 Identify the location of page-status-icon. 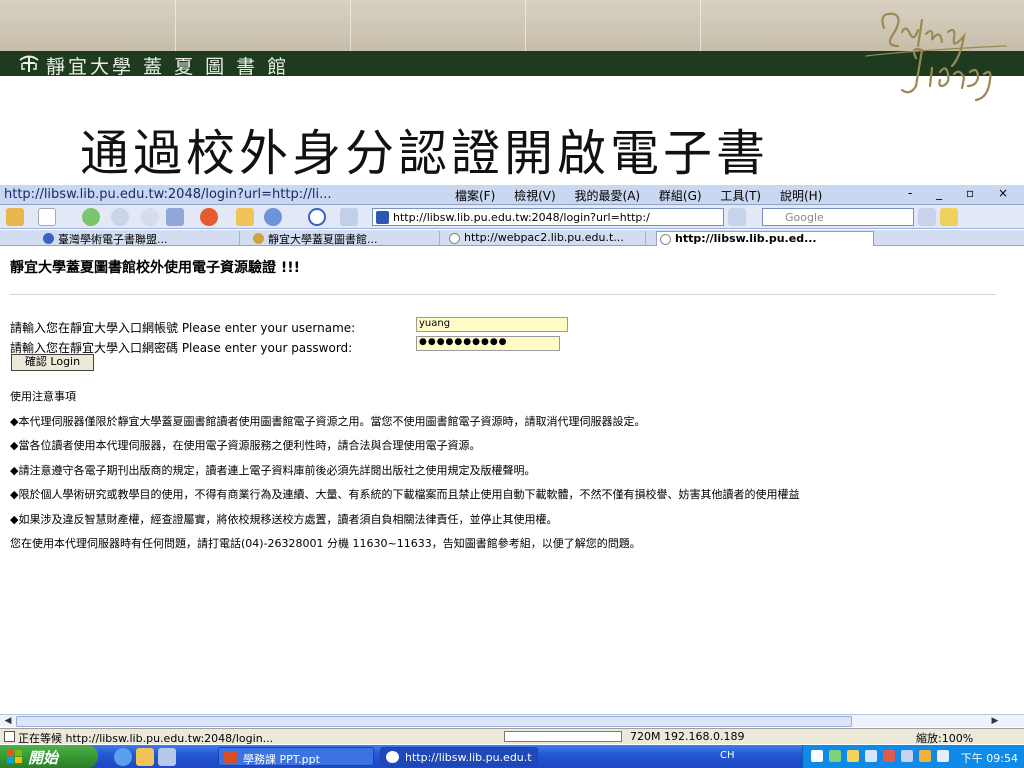
(9, 736).